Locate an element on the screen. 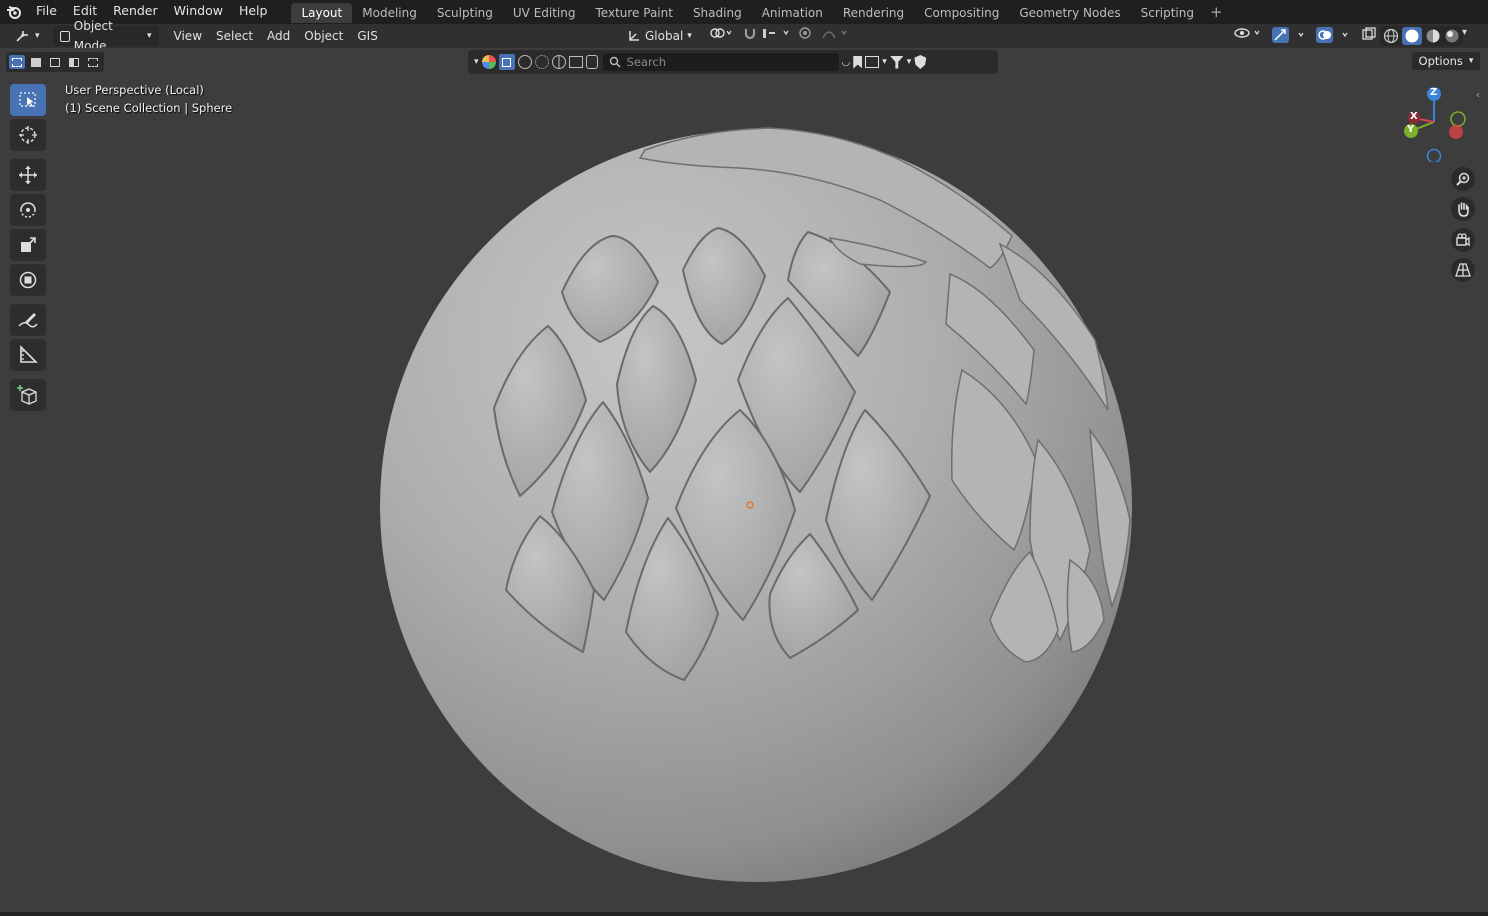 The height and width of the screenshot is (916, 1488). camera-filter-icon is located at coordinates (575, 62).